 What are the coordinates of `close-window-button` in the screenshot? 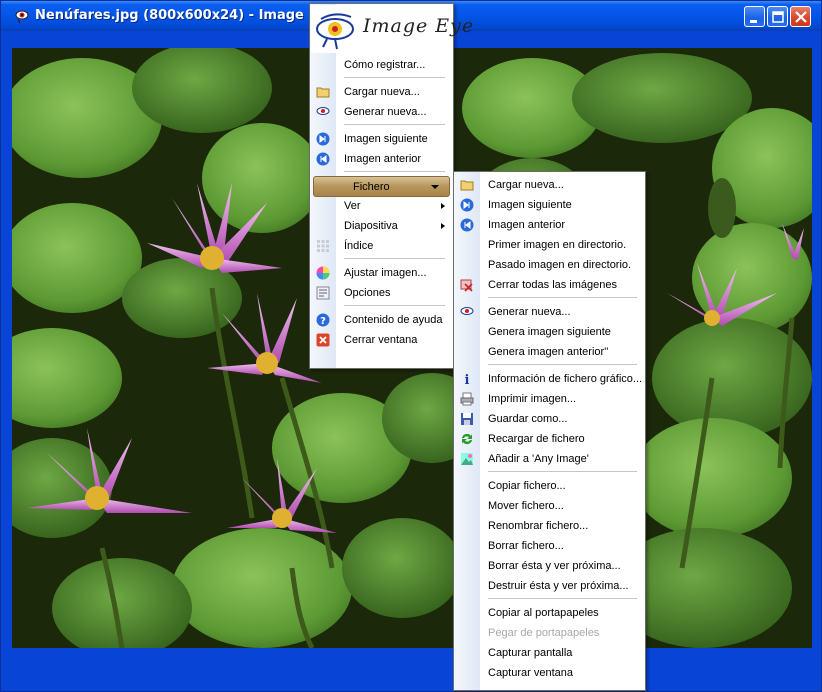 It's located at (800, 16).